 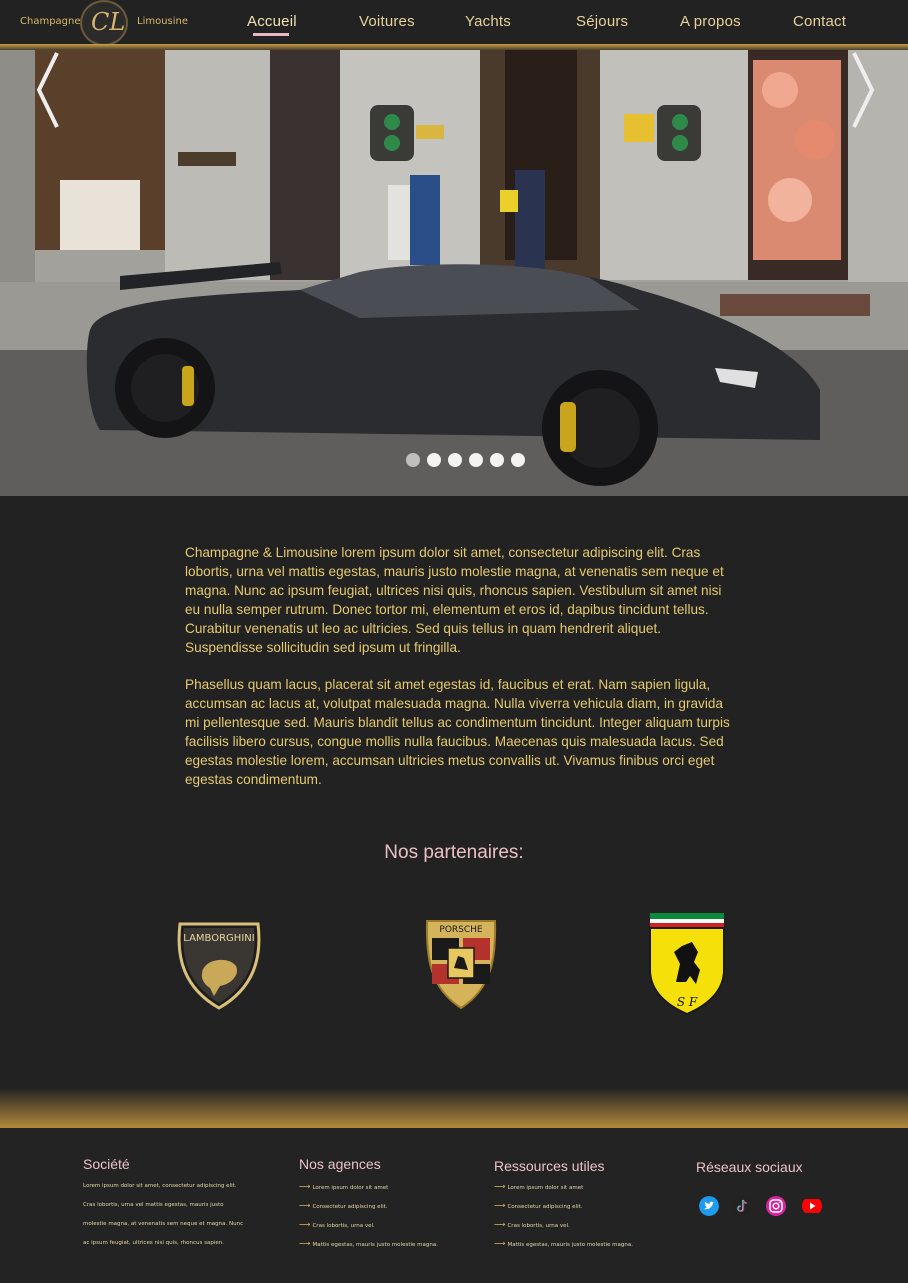 I want to click on footer-ressources-item: ⟶ Consectetur adipiscing elit., so click(x=563, y=1205).